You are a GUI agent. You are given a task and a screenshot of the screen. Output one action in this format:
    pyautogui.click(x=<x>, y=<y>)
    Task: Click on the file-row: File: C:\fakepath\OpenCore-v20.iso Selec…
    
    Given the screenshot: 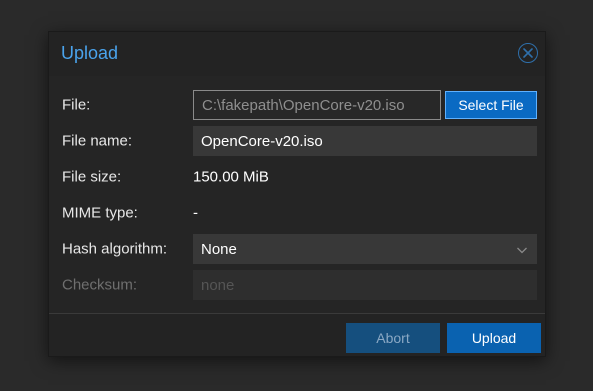 What is the action you would take?
    pyautogui.click(x=297, y=105)
    